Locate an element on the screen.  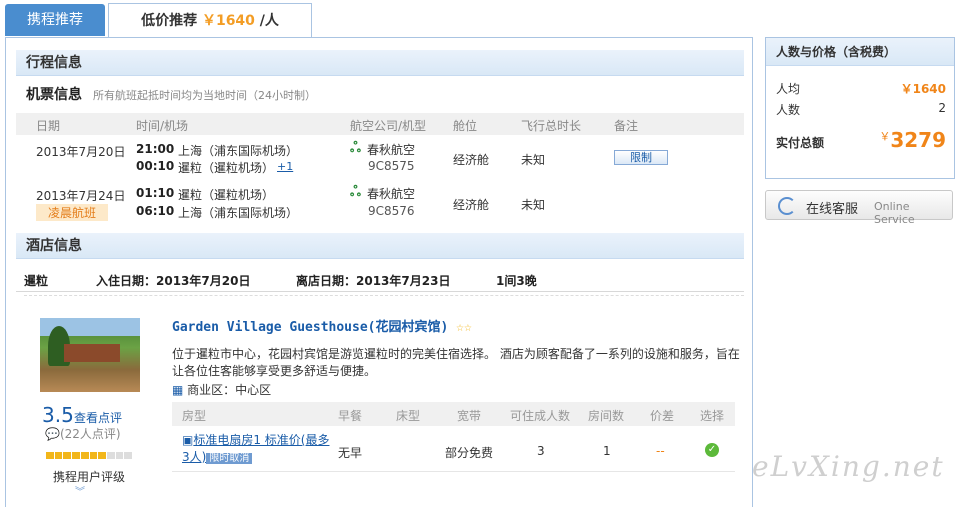
price-panel: 人数与价格（含税费） 人均 ￥1640 人数 2 实付总额 ￥3279 is located at coordinates (860, 108).